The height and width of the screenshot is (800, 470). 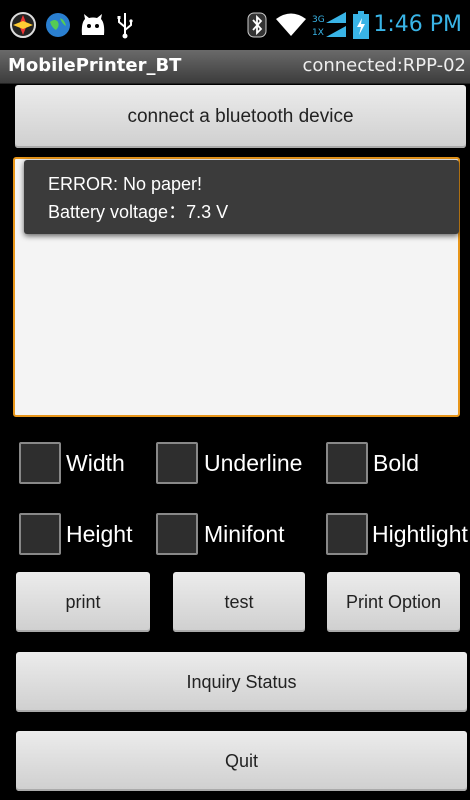 I want to click on network-label-top: 3G, so click(x=318, y=20).